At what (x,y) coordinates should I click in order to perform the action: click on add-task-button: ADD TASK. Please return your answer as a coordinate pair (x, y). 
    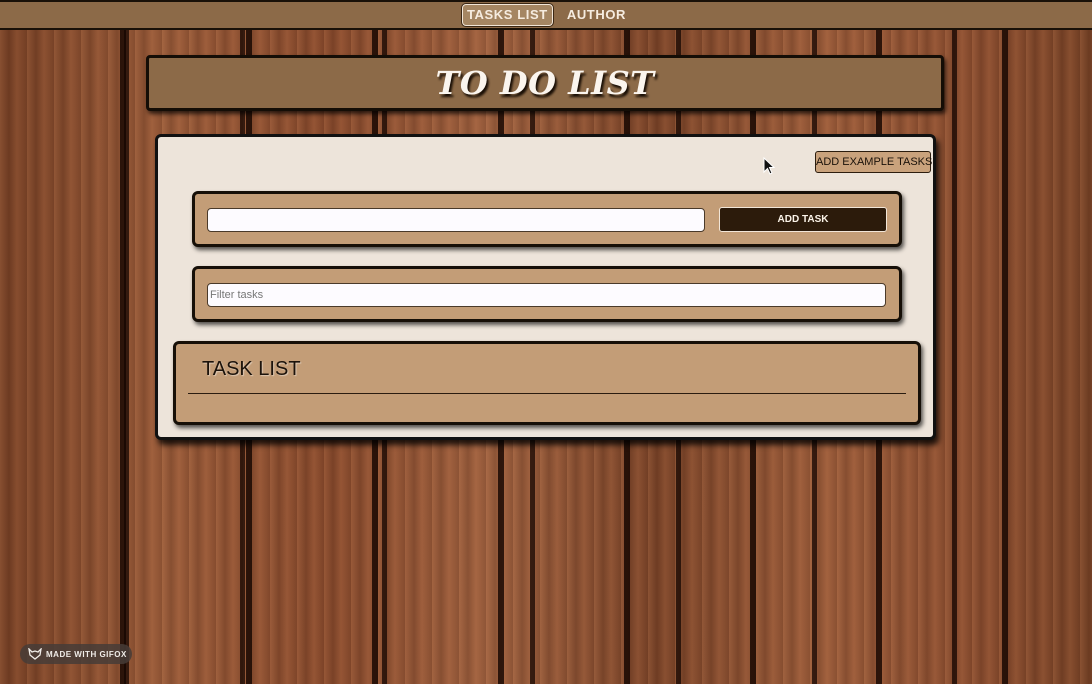
    Looking at the image, I should click on (803, 219).